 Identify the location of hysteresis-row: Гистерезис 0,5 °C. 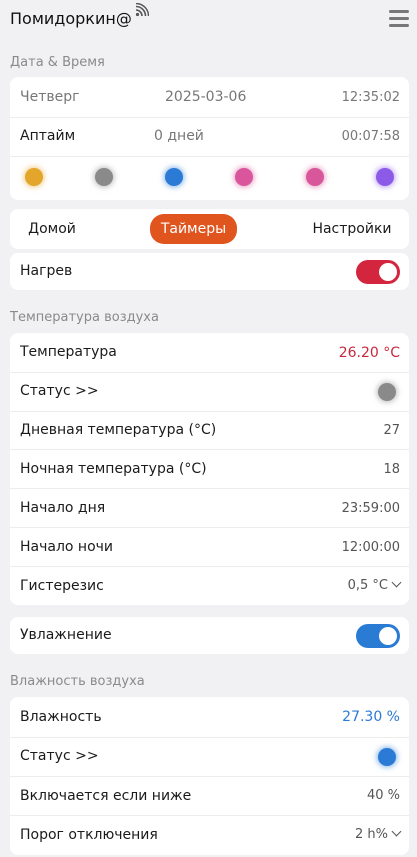
(209, 585).